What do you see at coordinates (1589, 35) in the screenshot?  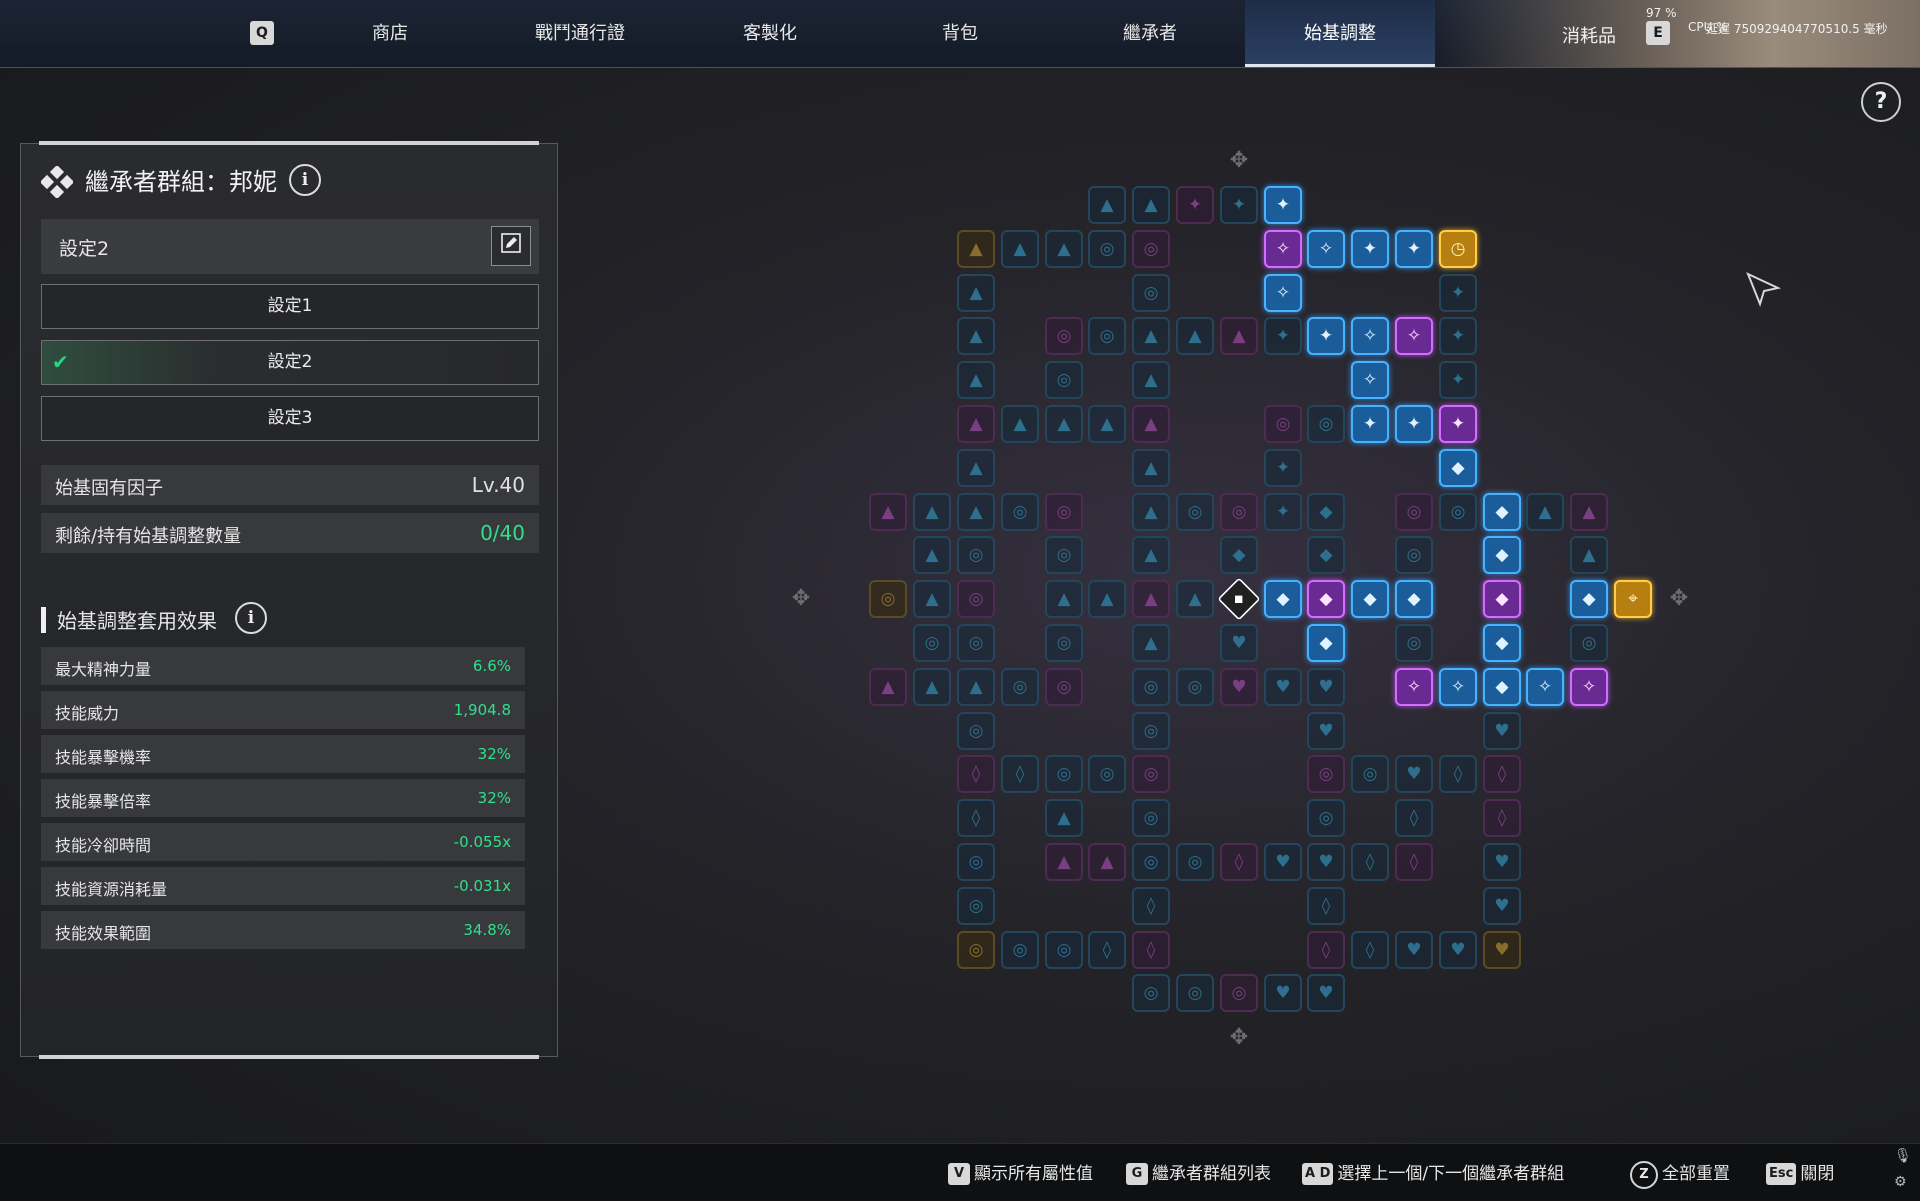 I see `tab-consumables: 消耗品` at bounding box center [1589, 35].